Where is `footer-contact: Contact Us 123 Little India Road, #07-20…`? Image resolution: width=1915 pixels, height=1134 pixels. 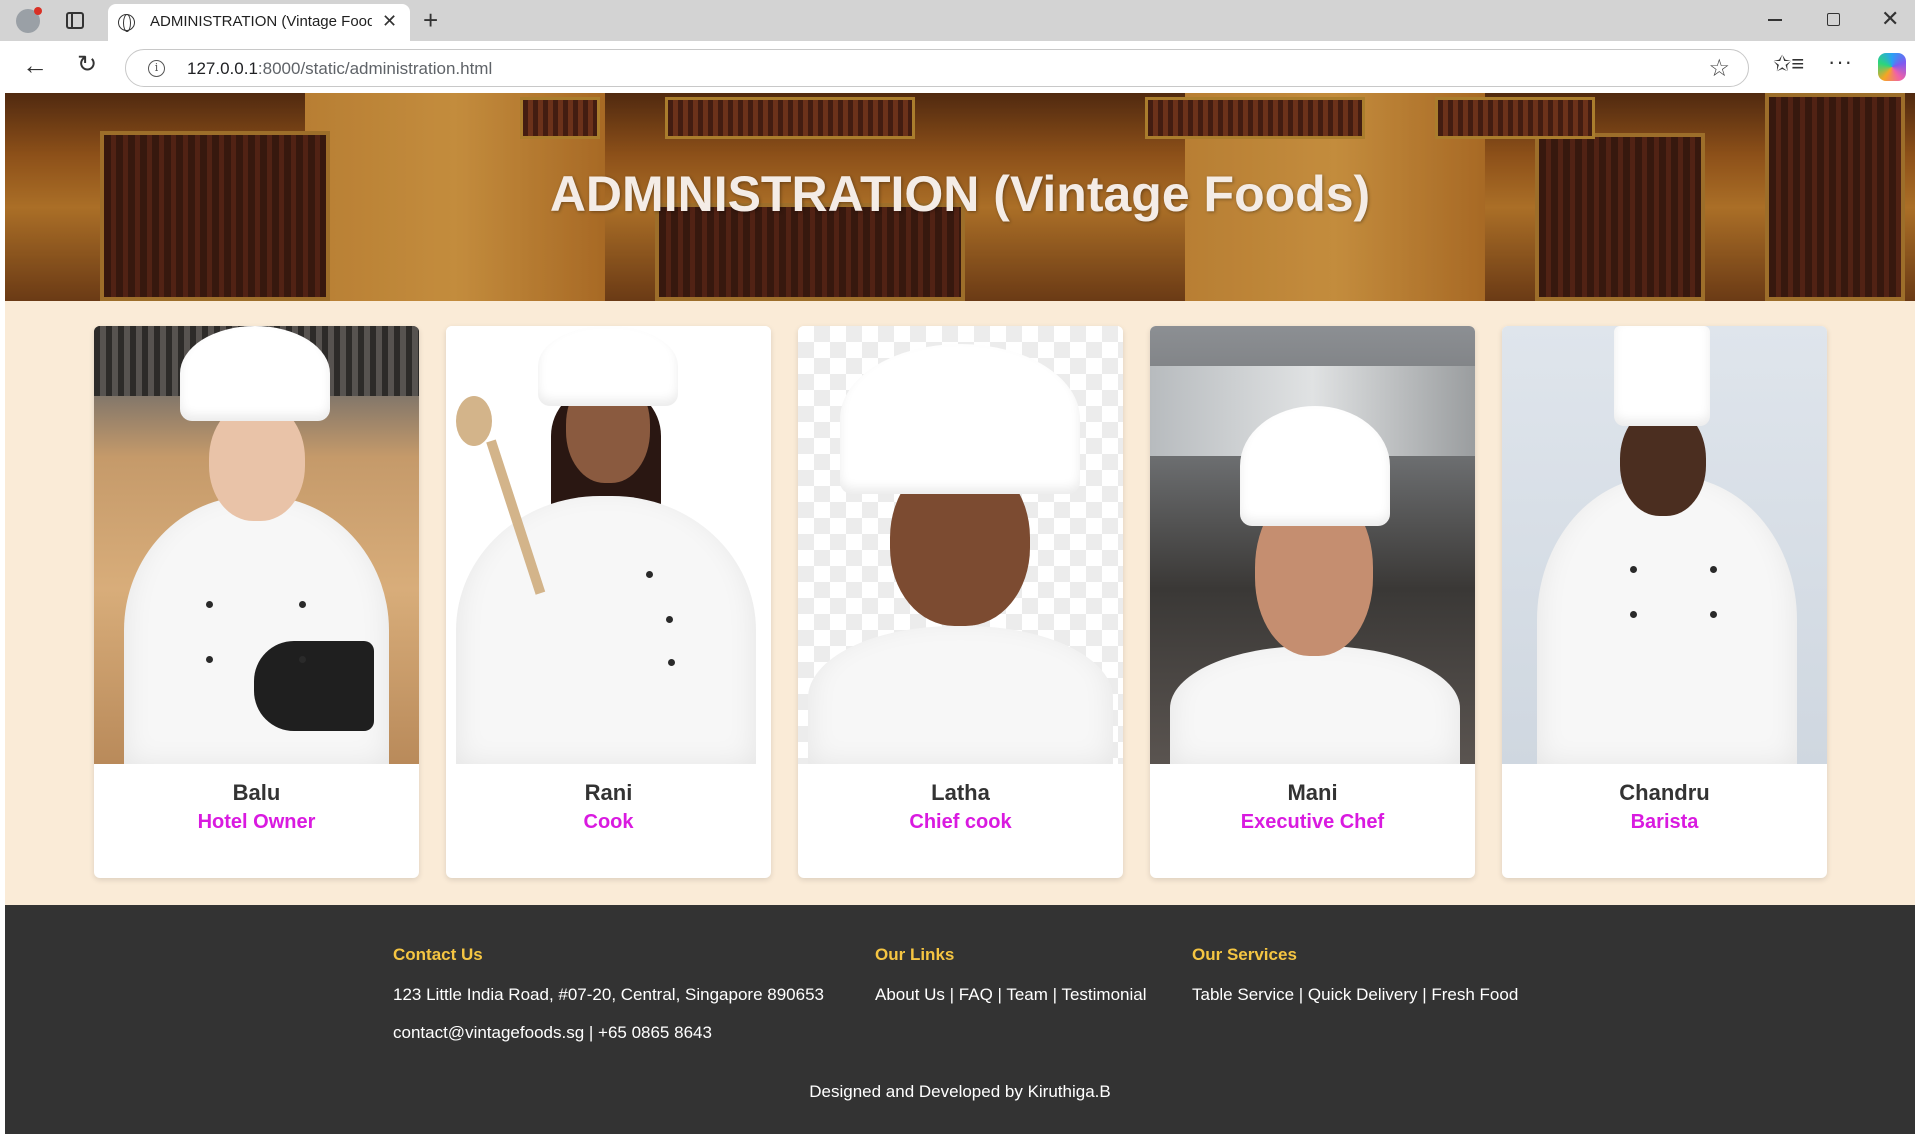 footer-contact: Contact Us 123 Little India Road, #07-20… is located at coordinates (608, 994).